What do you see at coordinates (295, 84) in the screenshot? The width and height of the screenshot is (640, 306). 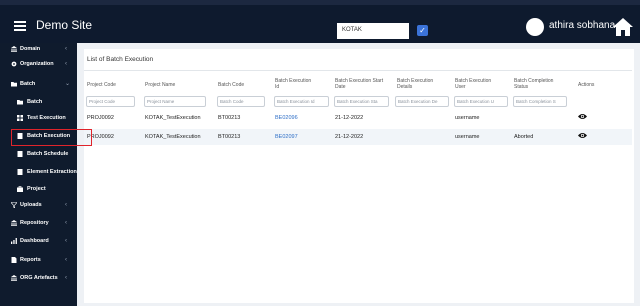 I see `column-header-batch-execution-id: Batch Execution Id` at bounding box center [295, 84].